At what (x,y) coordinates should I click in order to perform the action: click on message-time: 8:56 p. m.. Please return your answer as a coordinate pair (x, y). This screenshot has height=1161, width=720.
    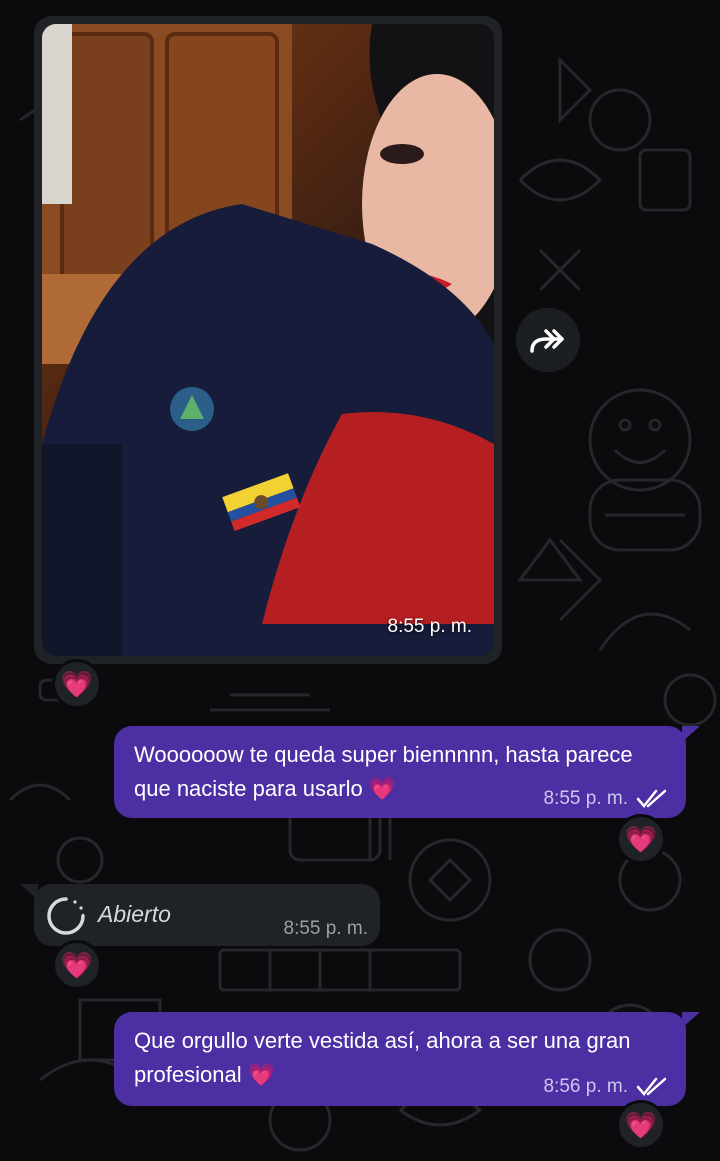
    Looking at the image, I should click on (586, 1086).